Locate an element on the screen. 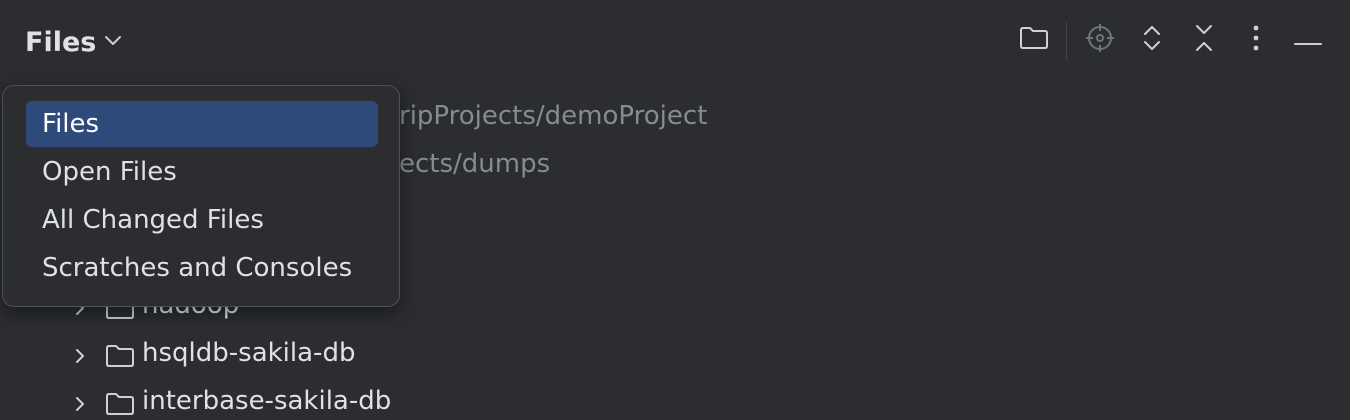 The image size is (1350, 420). select-opened-file-button is located at coordinates (1034, 40).